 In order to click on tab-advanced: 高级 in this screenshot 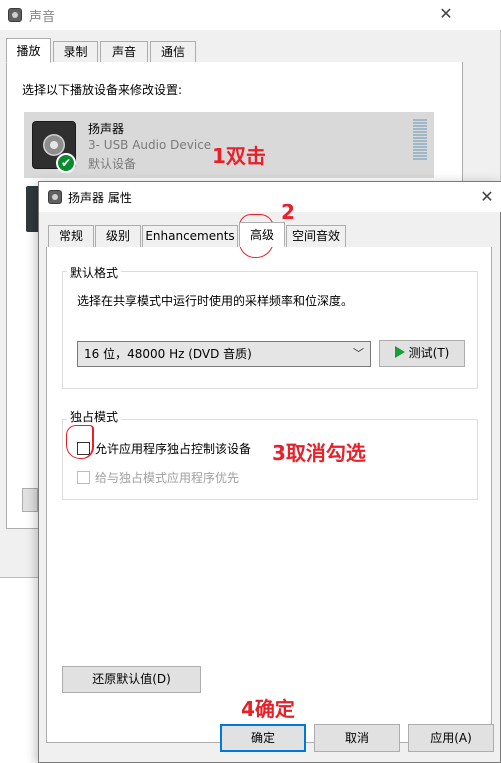, I will do `click(262, 234)`.